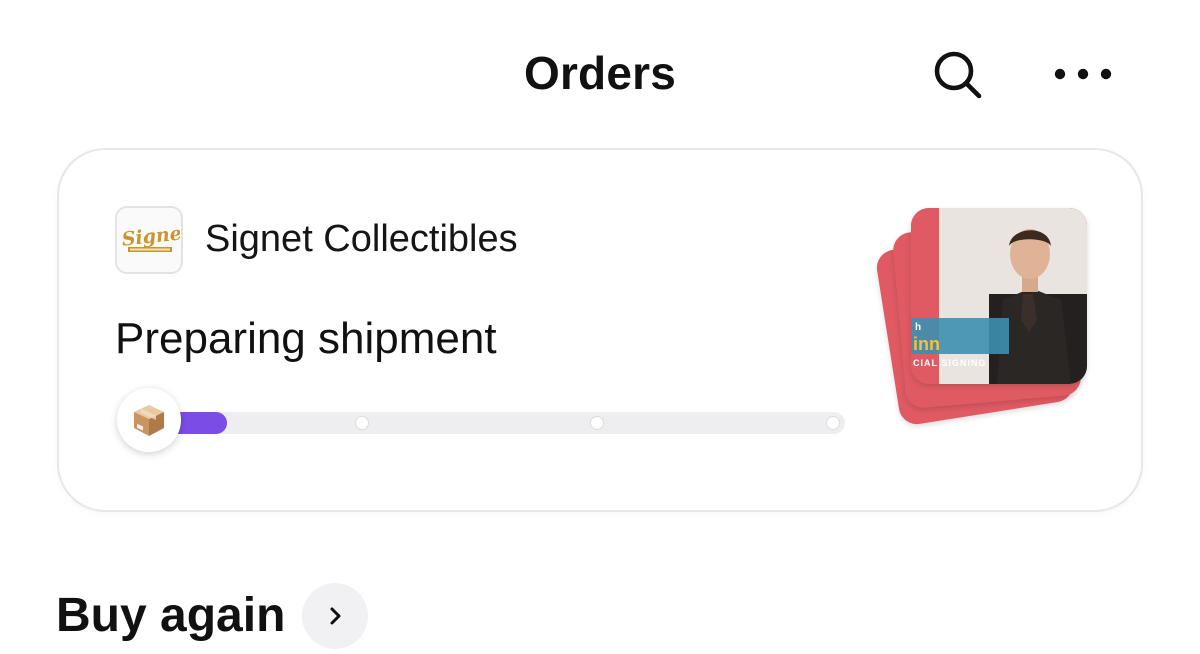 This screenshot has width=1200, height=654. Describe the element at coordinates (949, 363) in the screenshot. I see `banner-sub: CIAL SIGNING` at that location.